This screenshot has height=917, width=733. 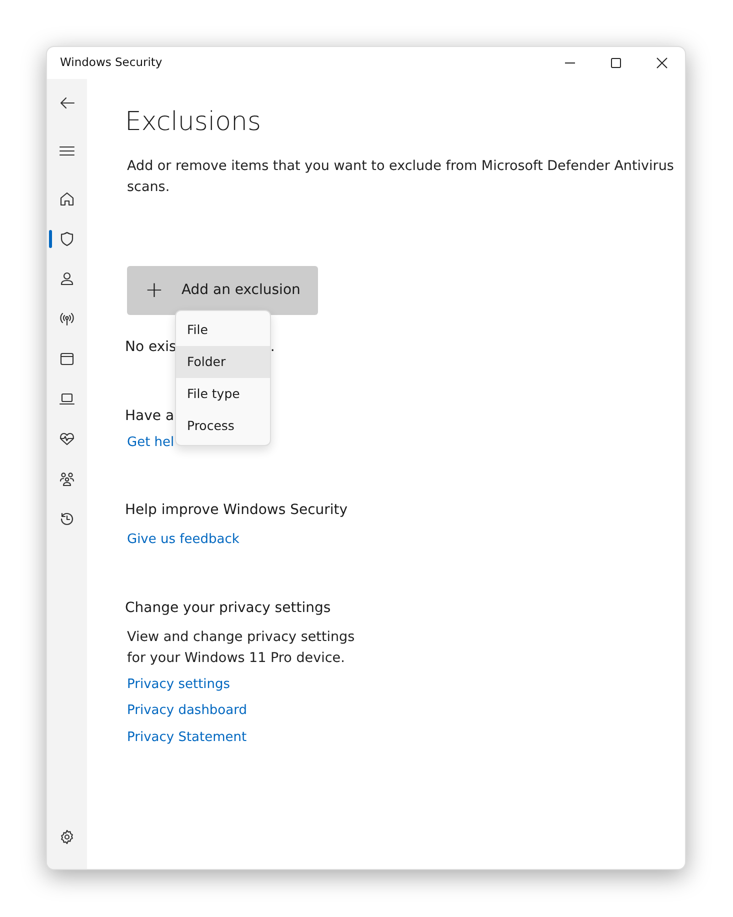 What do you see at coordinates (111, 63) in the screenshot?
I see `window-title: Windows Security` at bounding box center [111, 63].